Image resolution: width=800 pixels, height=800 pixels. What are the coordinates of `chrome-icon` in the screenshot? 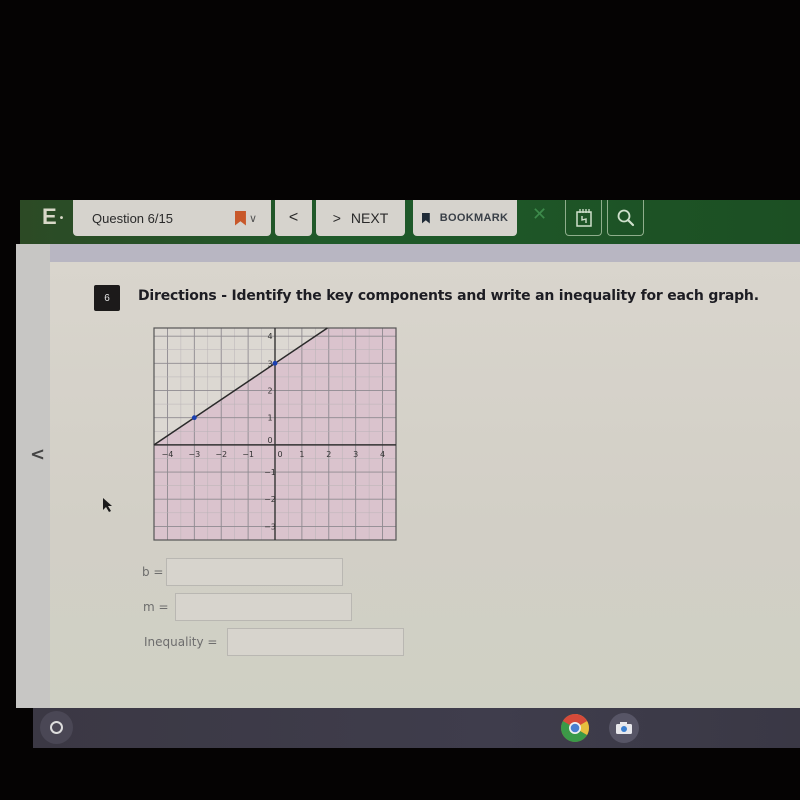 It's located at (575, 728).